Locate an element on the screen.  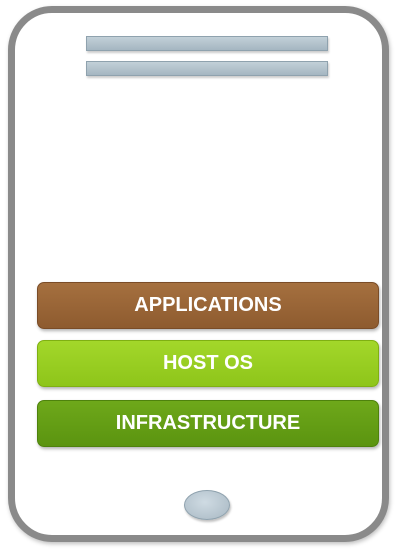
infrastructure-layer: INFRASTRUCTURE is located at coordinates (208, 423).